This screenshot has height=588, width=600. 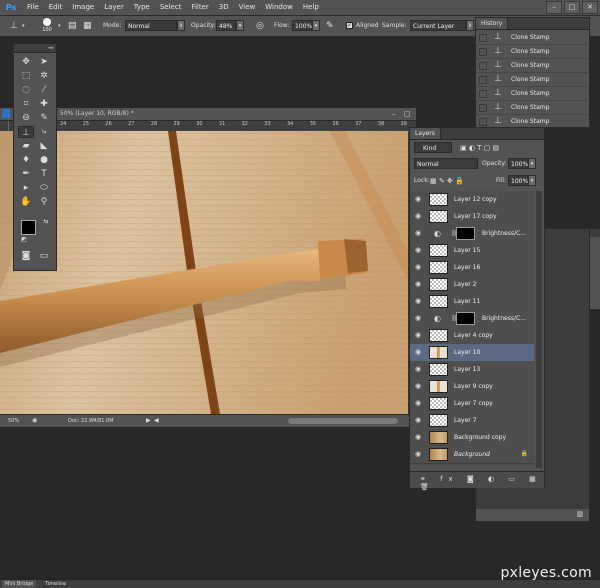 What do you see at coordinates (13, 421) in the screenshot?
I see `zoom-level: 50%` at bounding box center [13, 421].